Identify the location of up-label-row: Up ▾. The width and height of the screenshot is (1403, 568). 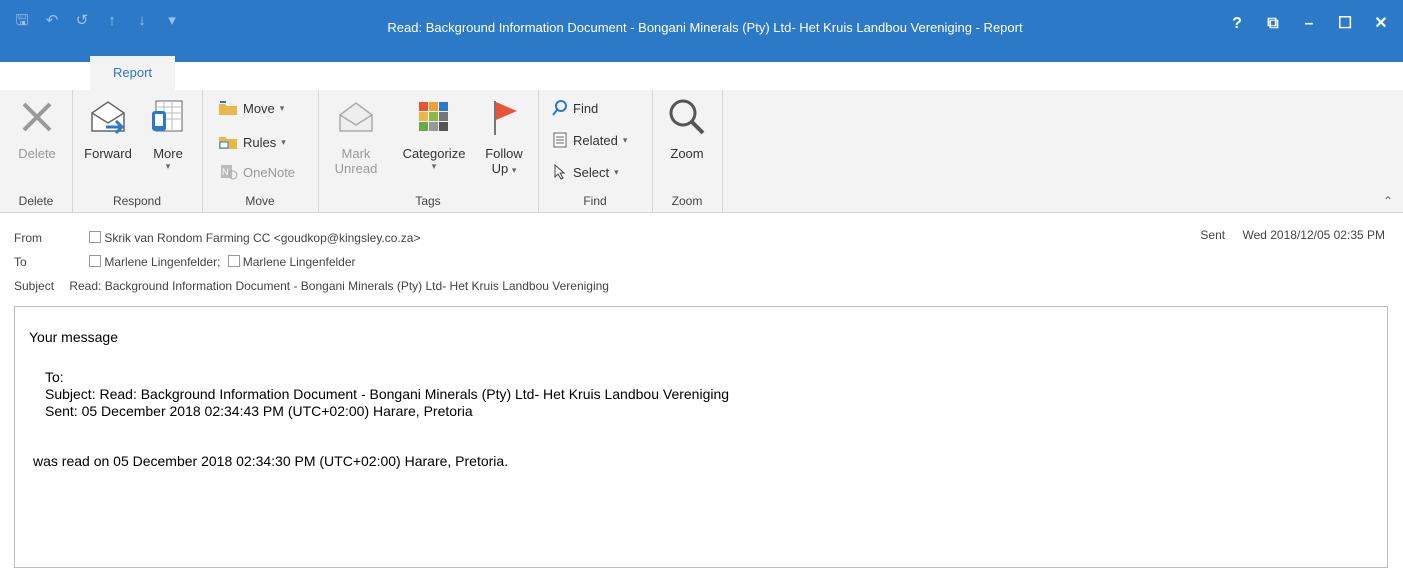
(504, 168).